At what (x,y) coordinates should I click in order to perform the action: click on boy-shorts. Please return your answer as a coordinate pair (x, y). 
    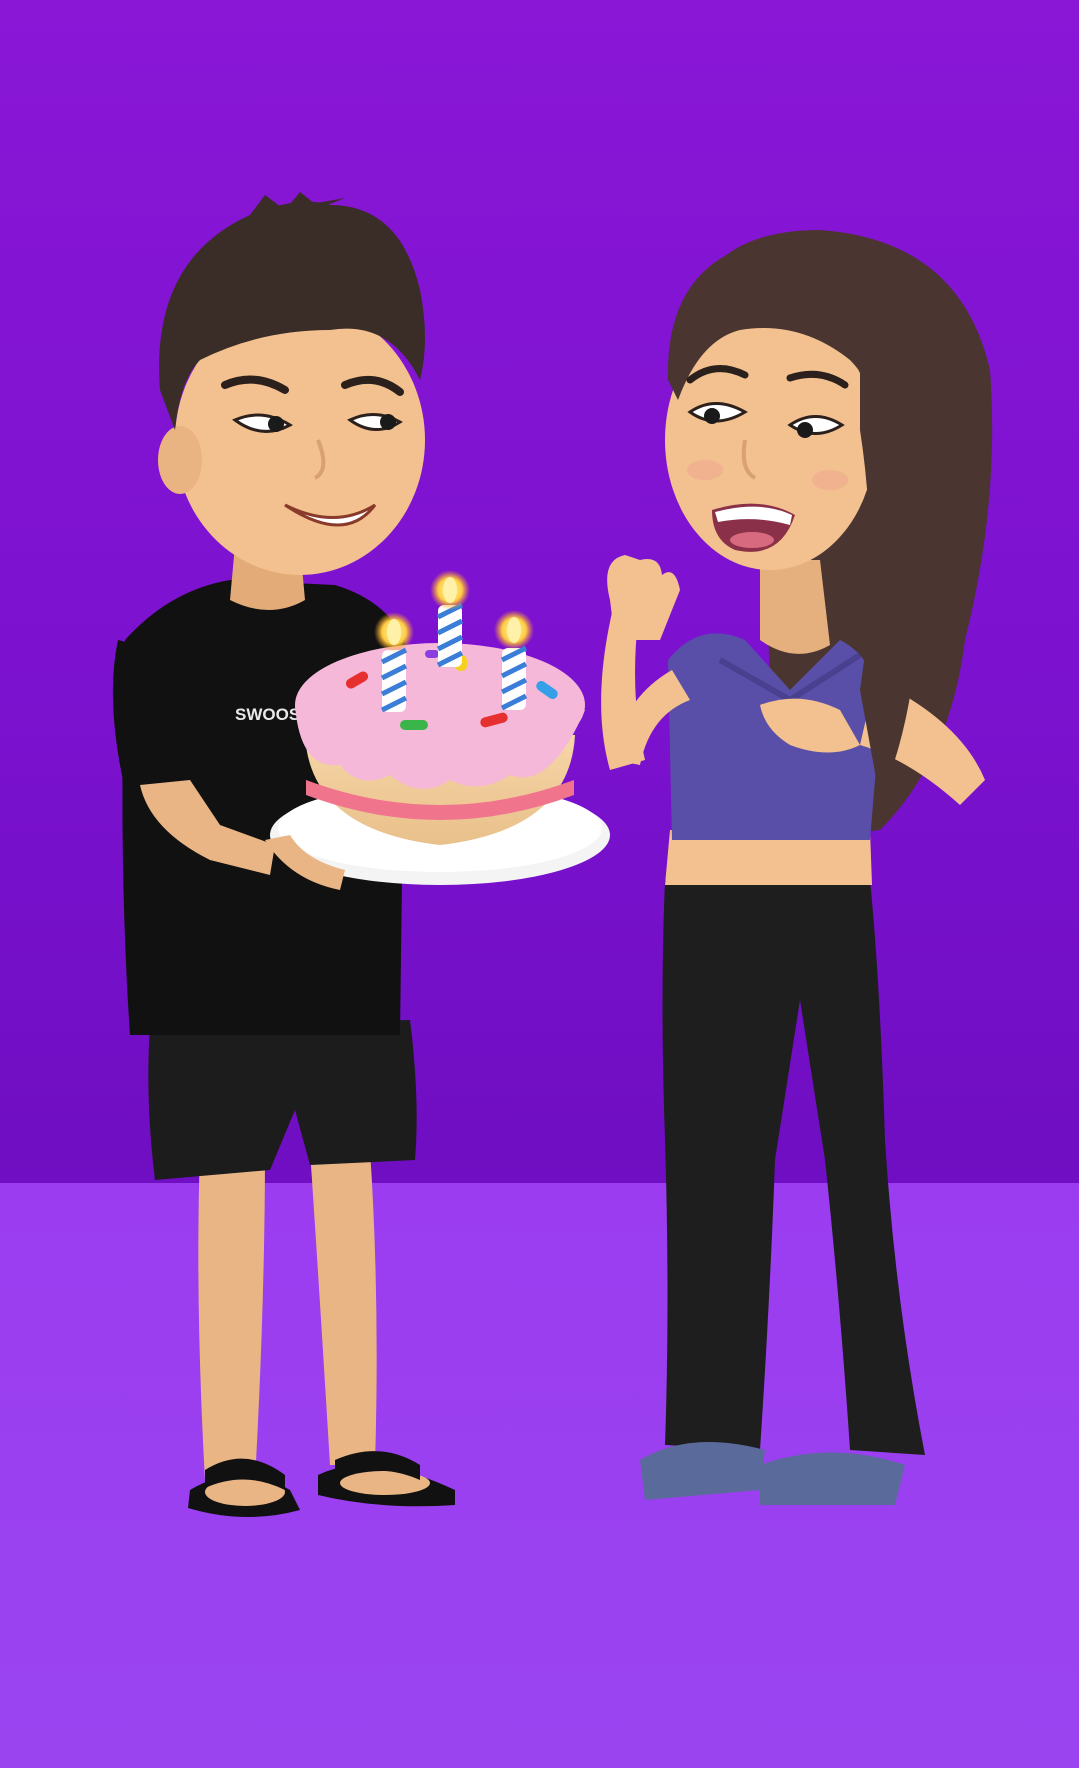
    Looking at the image, I should click on (282, 1100).